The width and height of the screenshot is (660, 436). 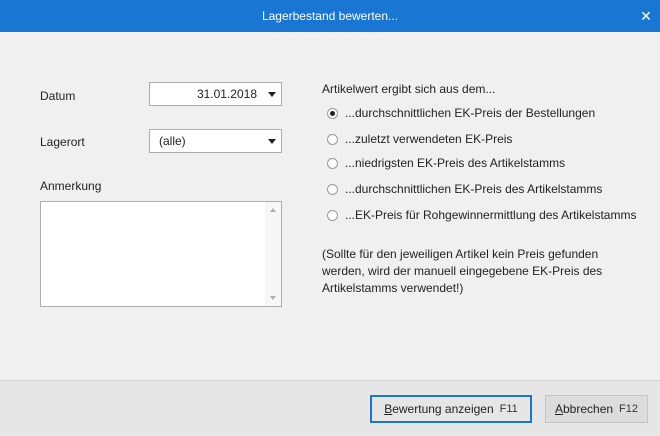 I want to click on close-icon: ✕, so click(x=646, y=16).